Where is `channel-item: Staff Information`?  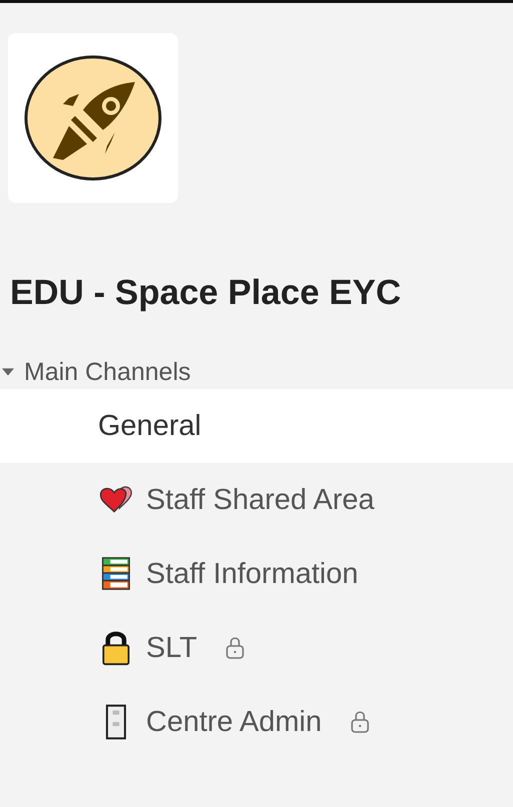 channel-item: Staff Information is located at coordinates (256, 574).